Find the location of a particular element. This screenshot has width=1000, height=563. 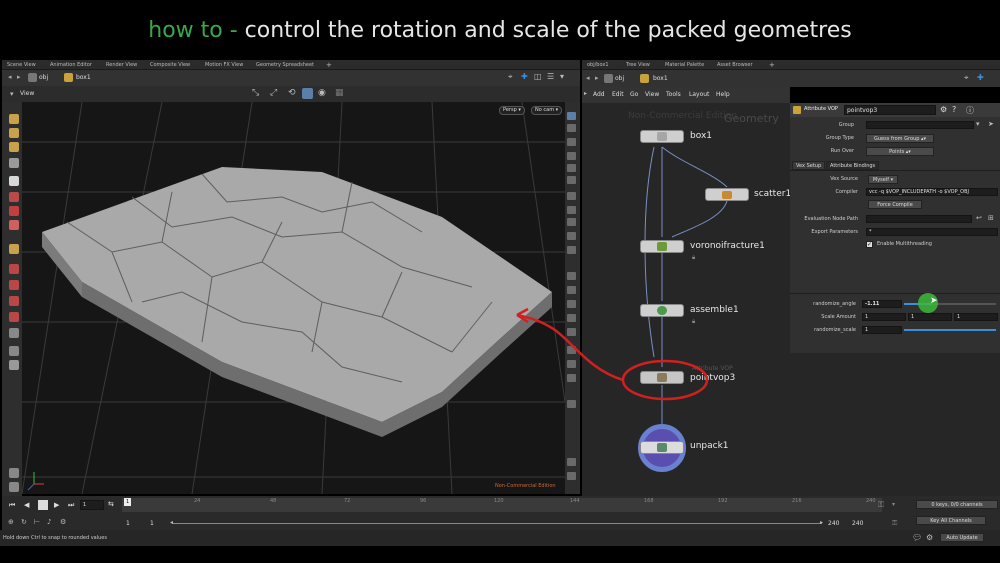

range-right-handle-icon: ▸ is located at coordinates (821, 522).